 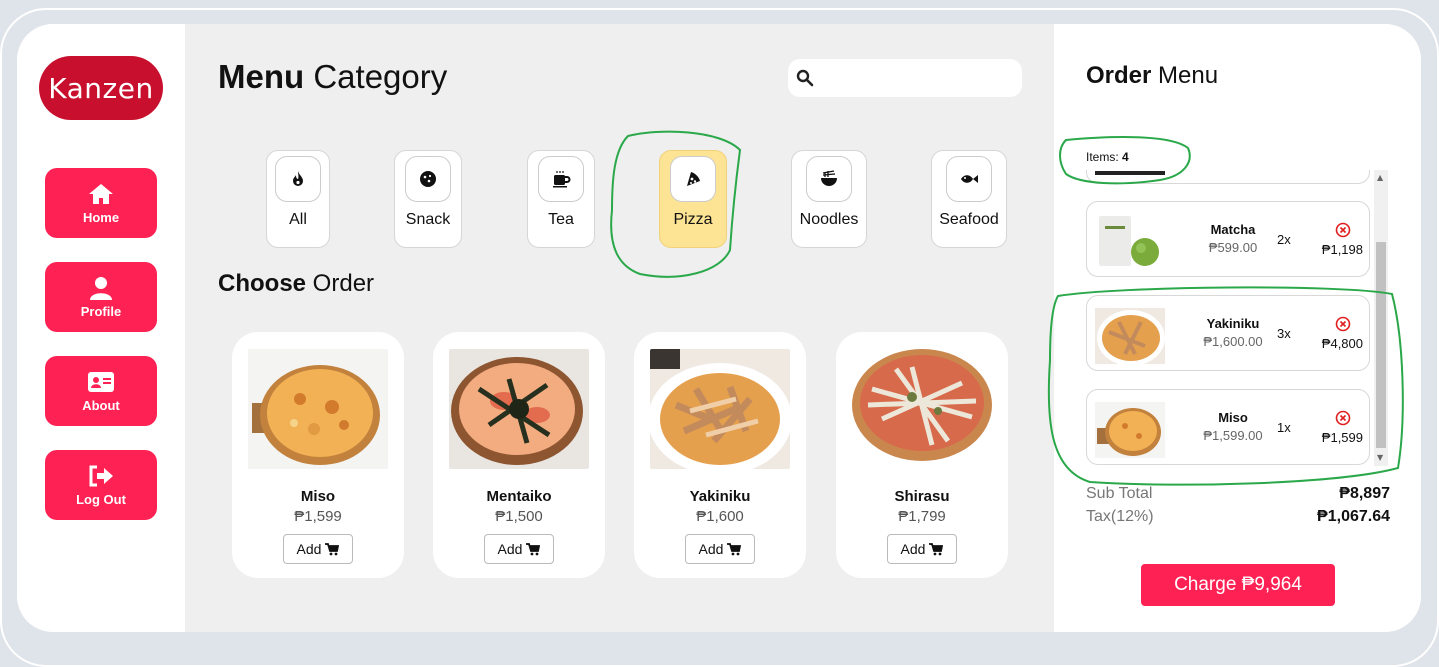 I want to click on category-noodles: Noodles, so click(x=829, y=199).